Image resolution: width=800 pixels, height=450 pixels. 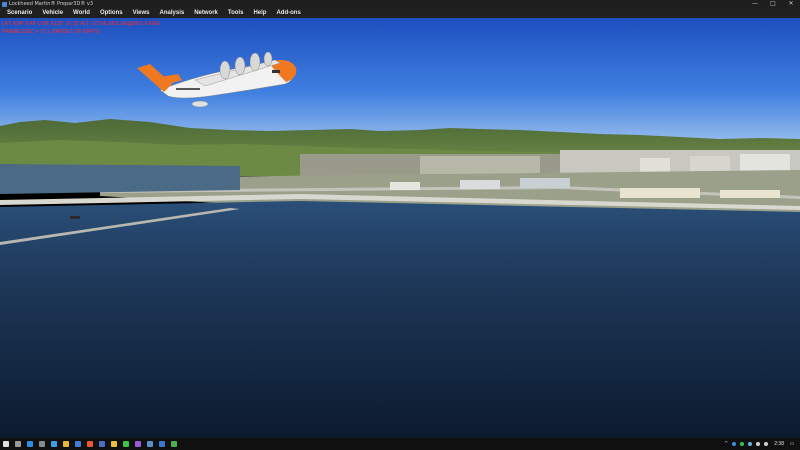 What do you see at coordinates (19, 13) in the screenshot?
I see `menu-scenario: Scenario` at bounding box center [19, 13].